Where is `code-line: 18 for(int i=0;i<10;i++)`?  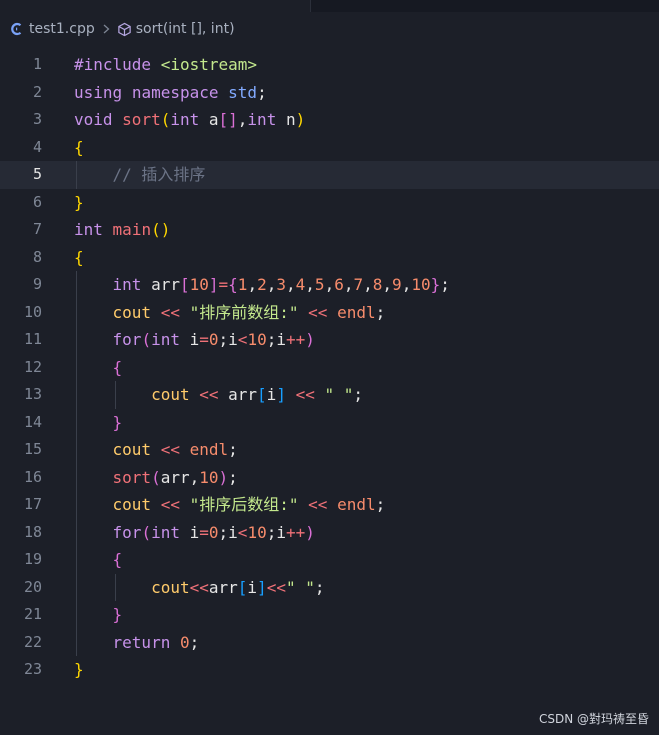 code-line: 18 for(int i=0;i<10;i++) is located at coordinates (329, 533).